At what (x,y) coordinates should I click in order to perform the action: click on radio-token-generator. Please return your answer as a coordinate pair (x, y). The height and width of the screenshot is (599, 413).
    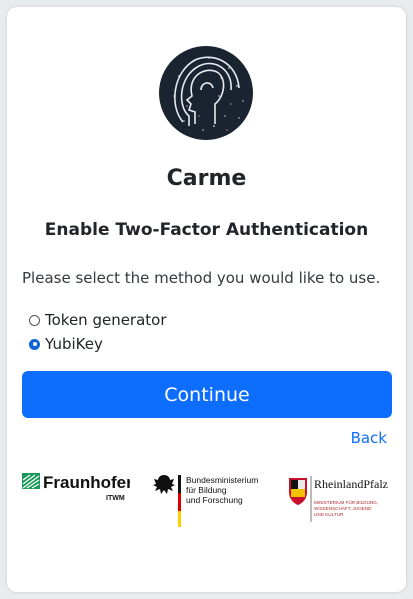
    Looking at the image, I should click on (34, 320).